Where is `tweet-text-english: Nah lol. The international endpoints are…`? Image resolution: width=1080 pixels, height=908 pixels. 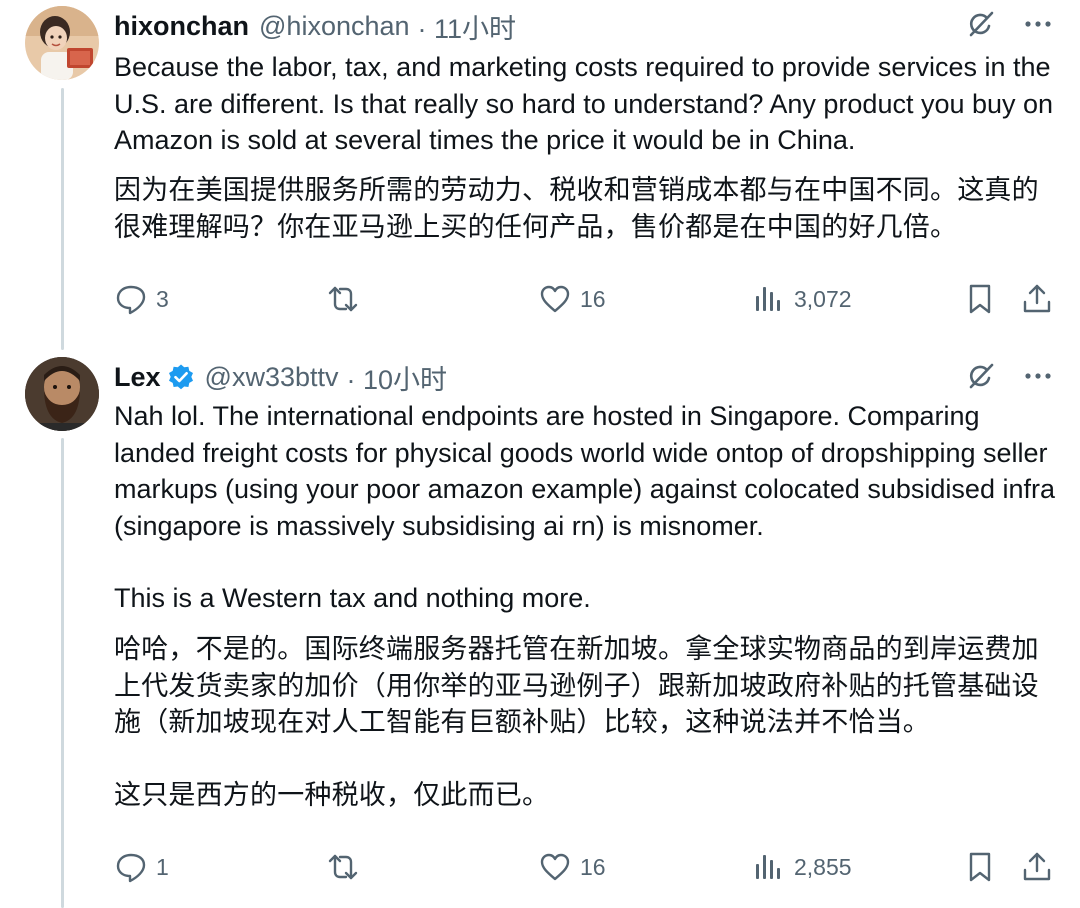
tweet-text-english: Nah lol. The international endpoints are… is located at coordinates (584, 471).